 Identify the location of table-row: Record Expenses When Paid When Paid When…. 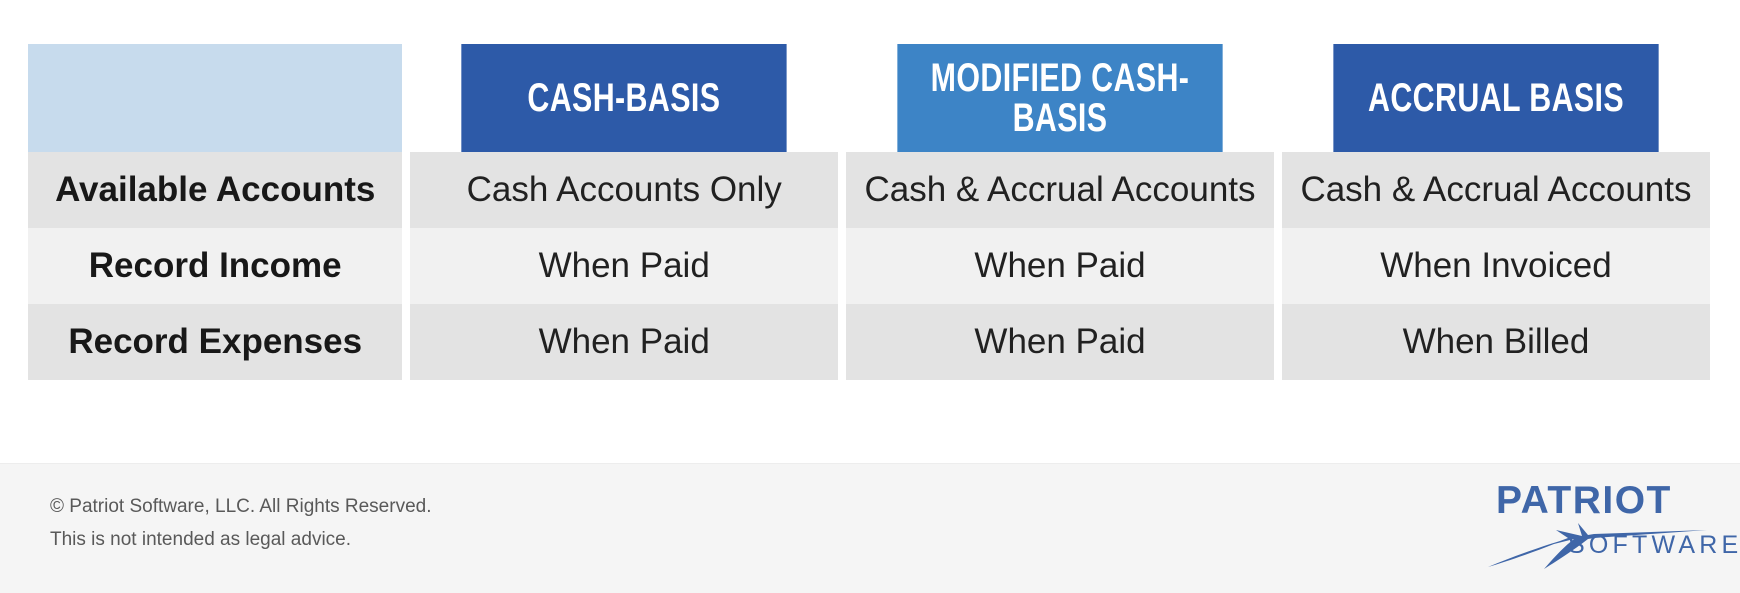
(869, 342).